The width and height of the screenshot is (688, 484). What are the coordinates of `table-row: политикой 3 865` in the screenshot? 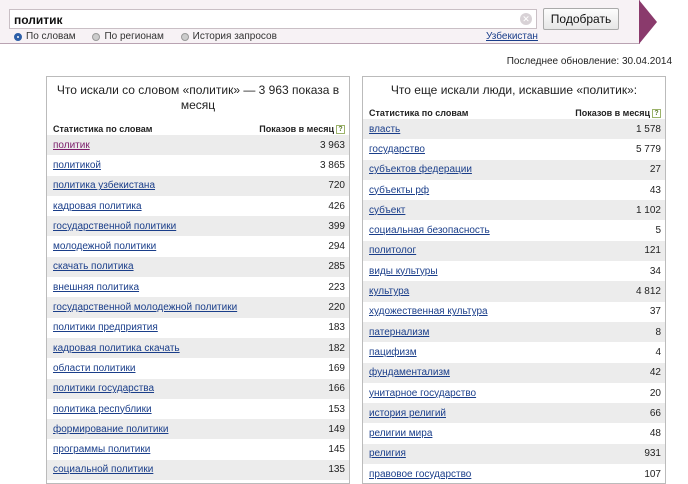 It's located at (198, 165).